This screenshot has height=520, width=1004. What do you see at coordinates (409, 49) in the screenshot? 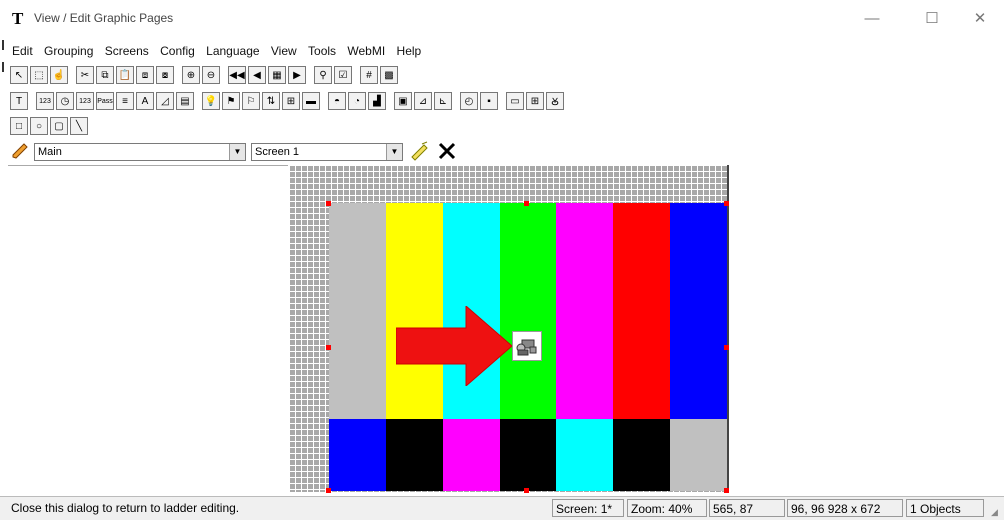
I see `menu-help: Help` at bounding box center [409, 49].